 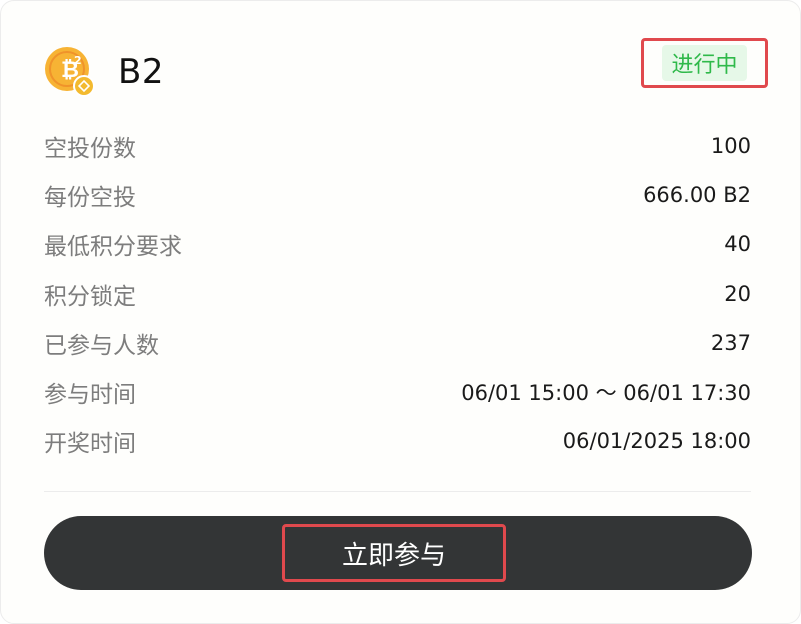 I want to click on detail-label: 最低积分要求, so click(x=113, y=247).